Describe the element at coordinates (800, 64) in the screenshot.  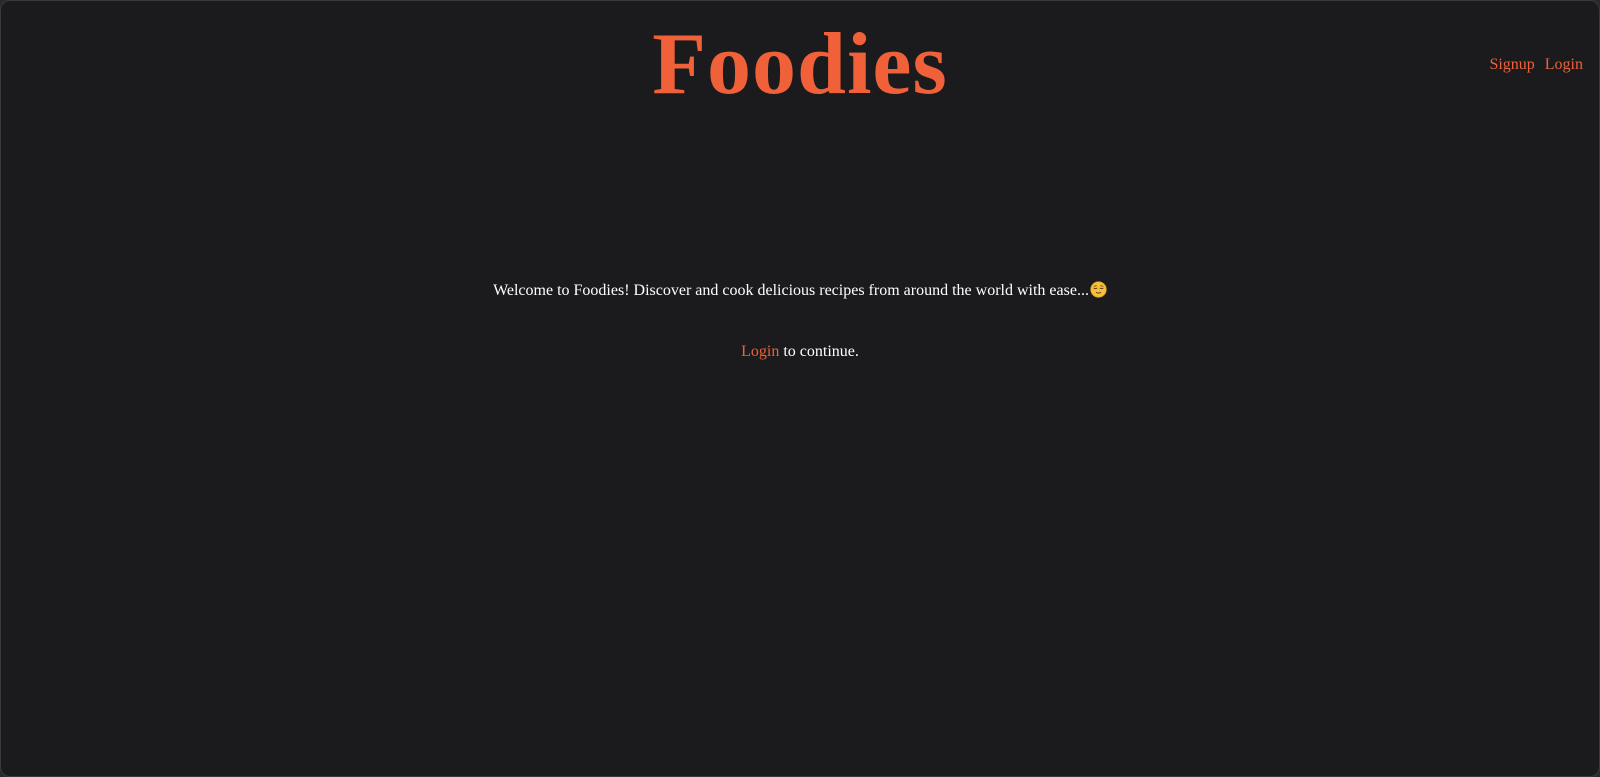
I see `brand-title: Foodies` at that location.